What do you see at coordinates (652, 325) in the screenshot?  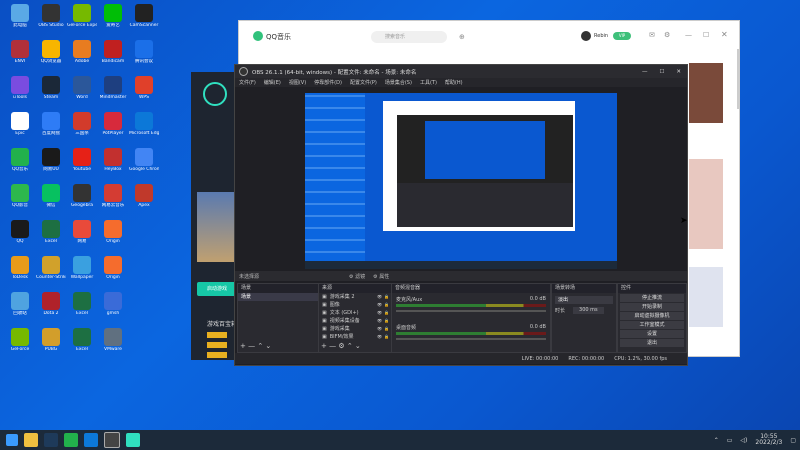 I see `control-button: 工作室模式` at bounding box center [652, 325].